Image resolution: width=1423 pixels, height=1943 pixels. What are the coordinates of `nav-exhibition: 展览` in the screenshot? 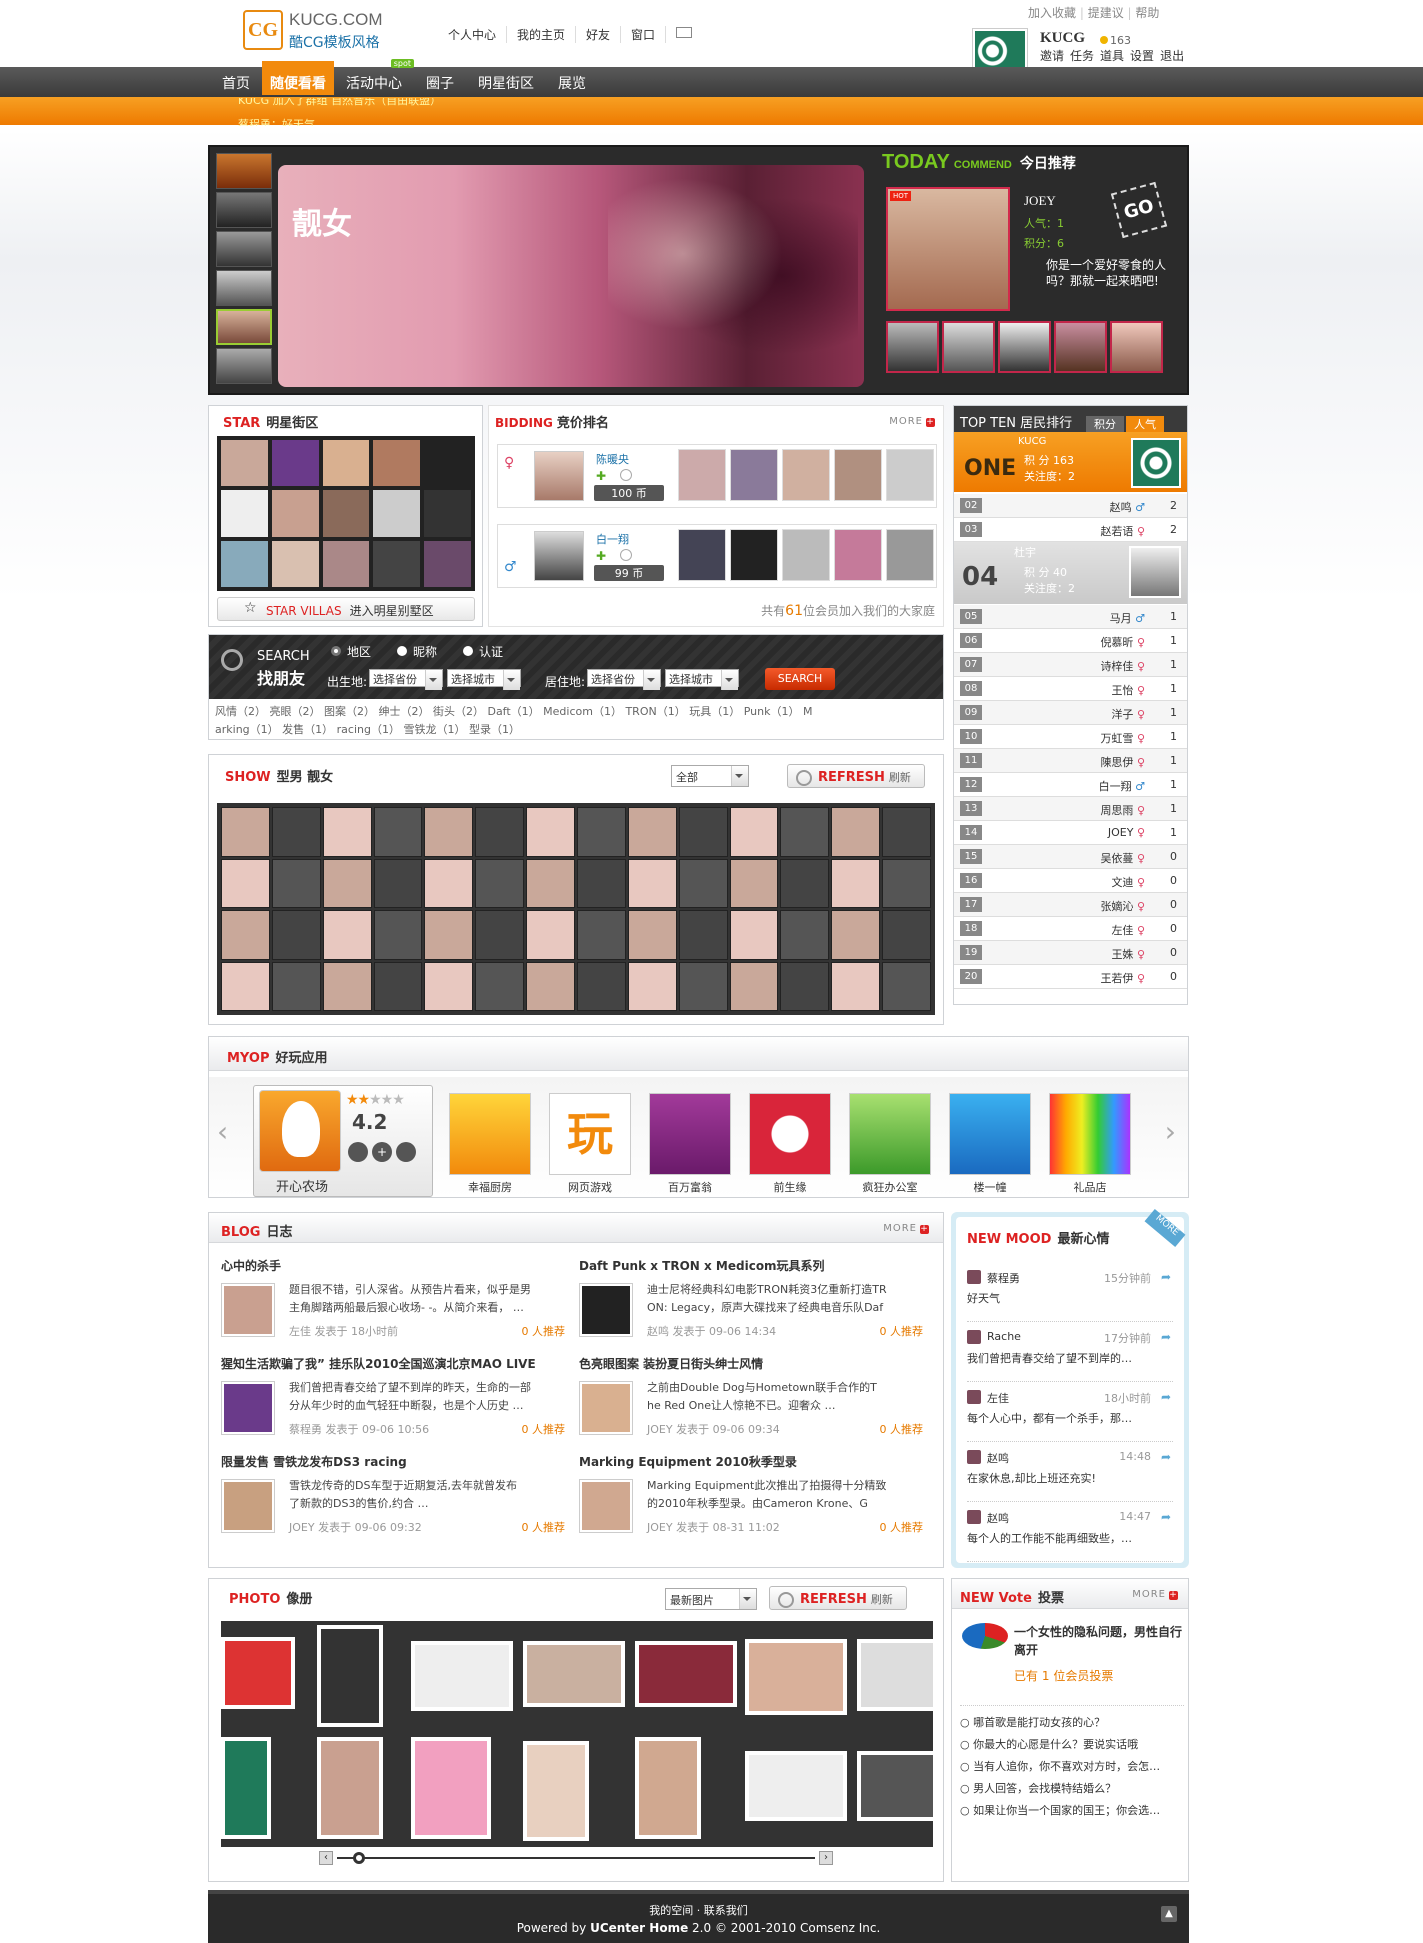 It's located at (572, 82).